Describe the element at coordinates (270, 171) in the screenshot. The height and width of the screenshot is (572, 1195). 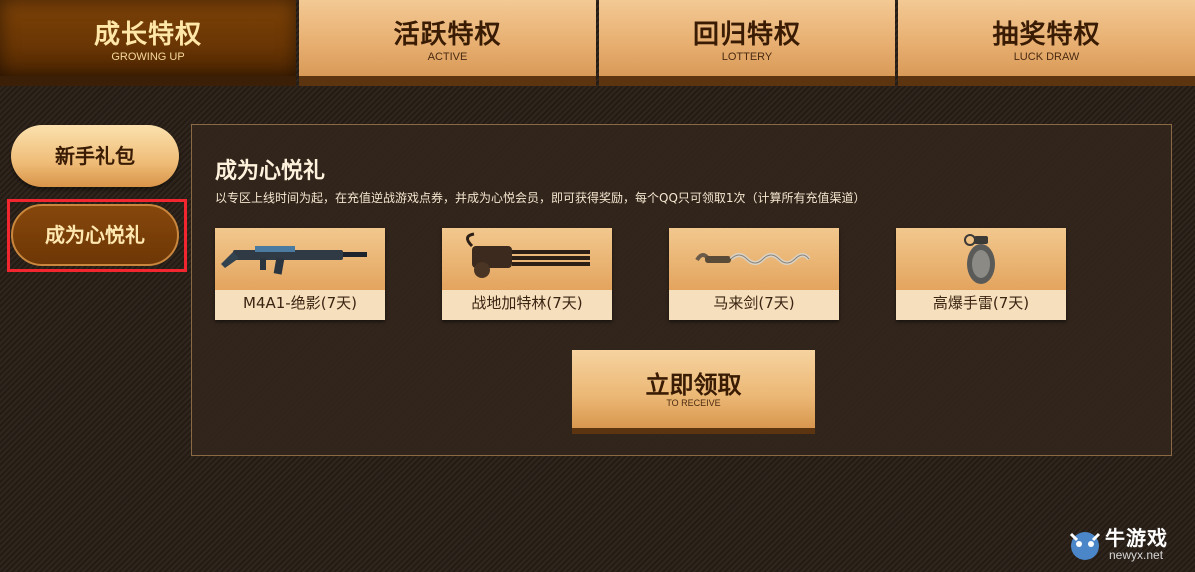
I see `panel-title: 成为心悦礼` at that location.